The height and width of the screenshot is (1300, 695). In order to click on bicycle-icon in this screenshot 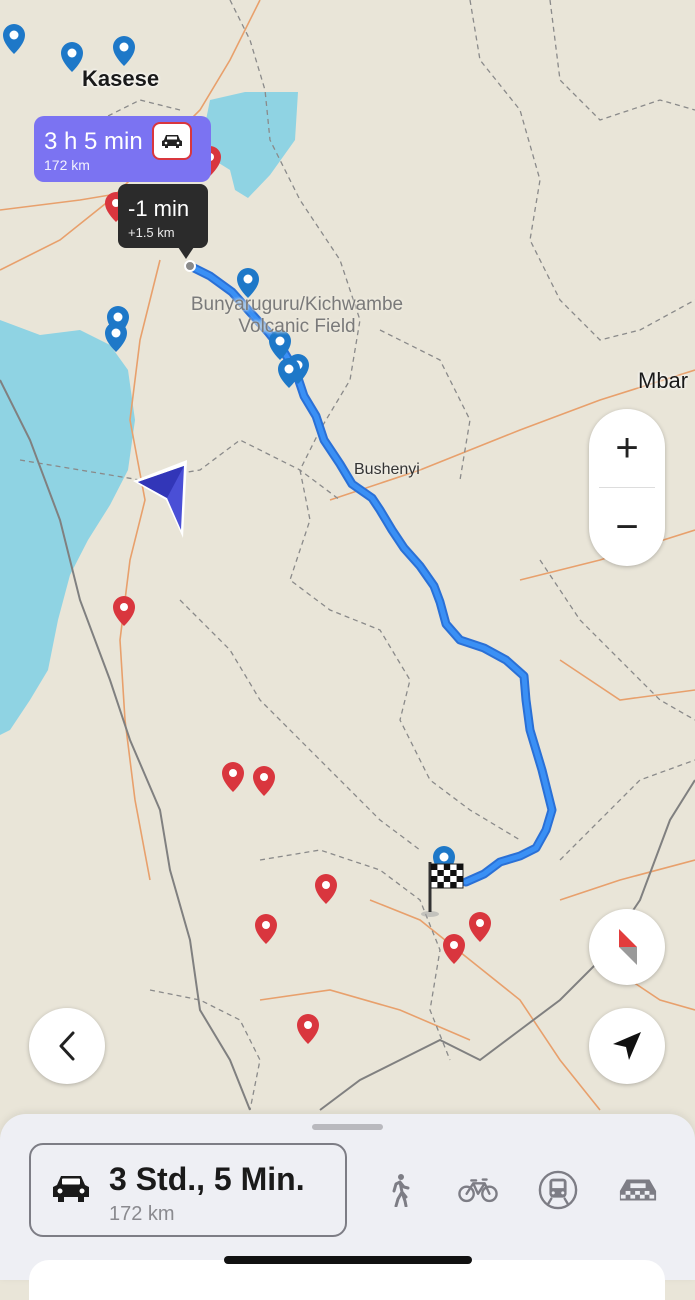, I will do `click(478, 1190)`.